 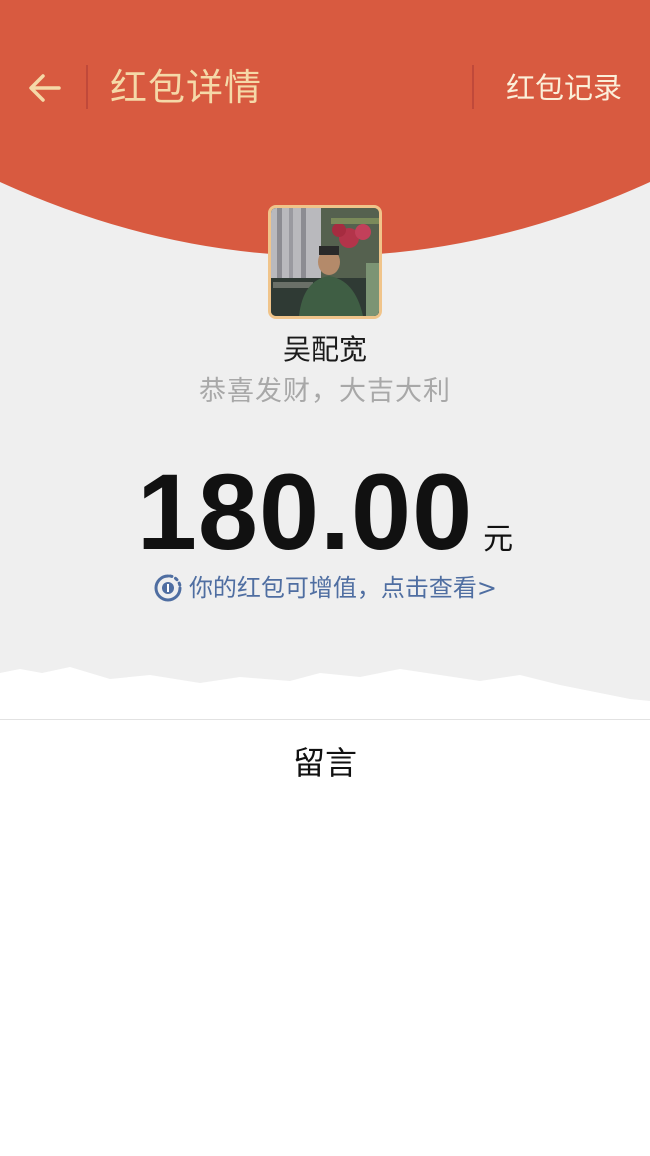 I want to click on avatar-photo, so click(x=325, y=262).